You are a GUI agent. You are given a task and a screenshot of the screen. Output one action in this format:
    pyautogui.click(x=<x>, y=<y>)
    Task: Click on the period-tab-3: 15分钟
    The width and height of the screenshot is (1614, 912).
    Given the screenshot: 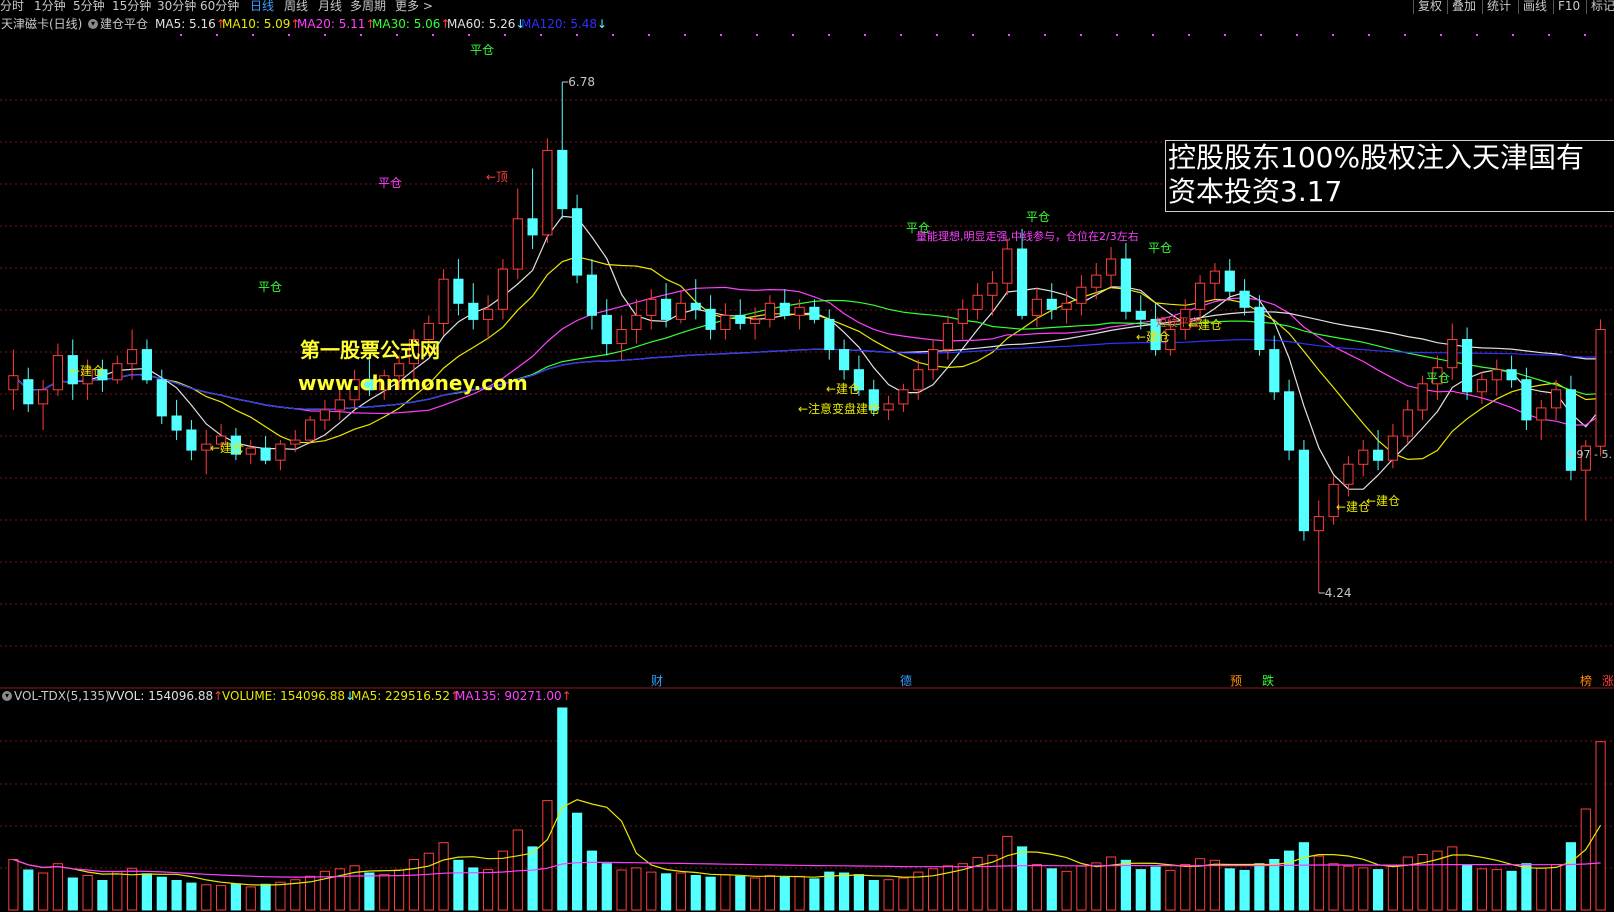 What is the action you would take?
    pyautogui.click(x=131, y=7)
    